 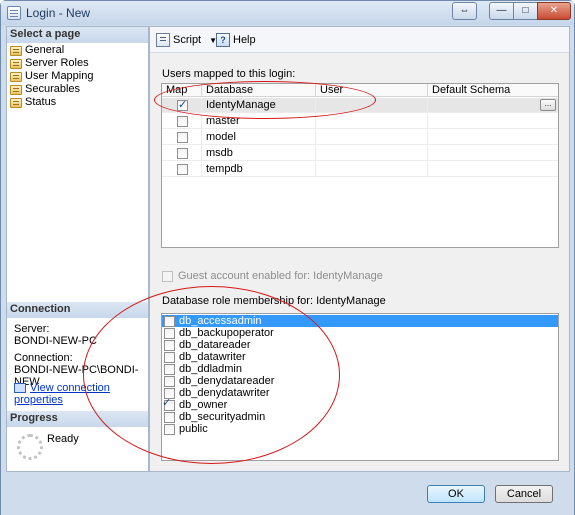 I want to click on guest-account-label: Guest account enabled for: IdentyManage, so click(x=280, y=276).